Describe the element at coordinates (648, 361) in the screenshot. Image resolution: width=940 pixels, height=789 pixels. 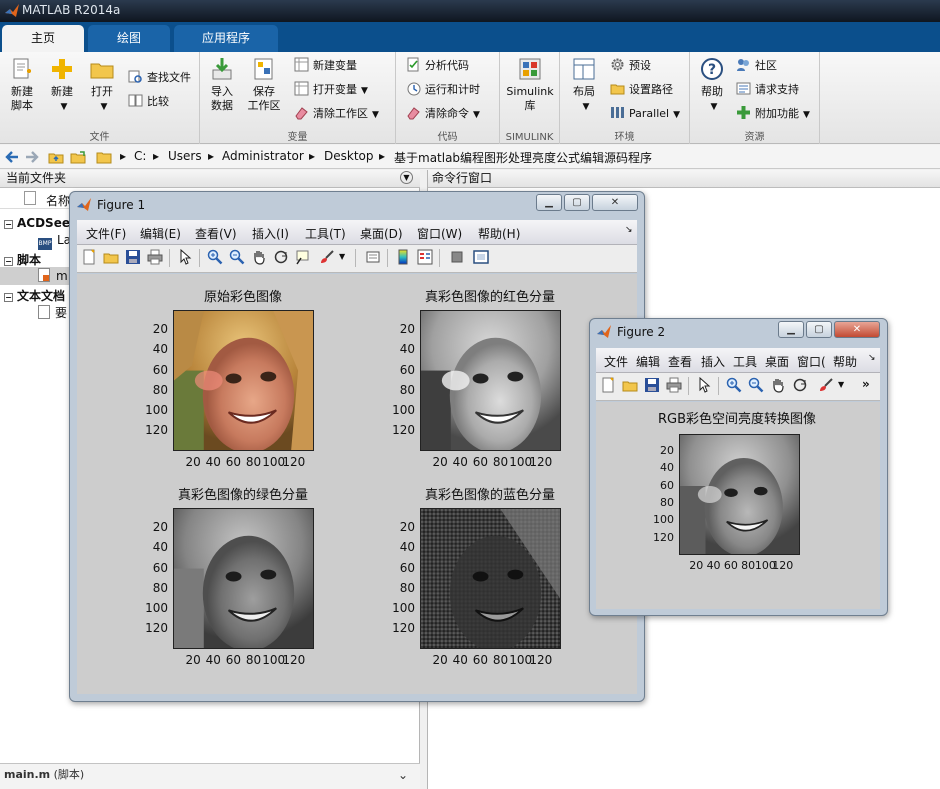
I see `menu-edit: 编辑` at that location.